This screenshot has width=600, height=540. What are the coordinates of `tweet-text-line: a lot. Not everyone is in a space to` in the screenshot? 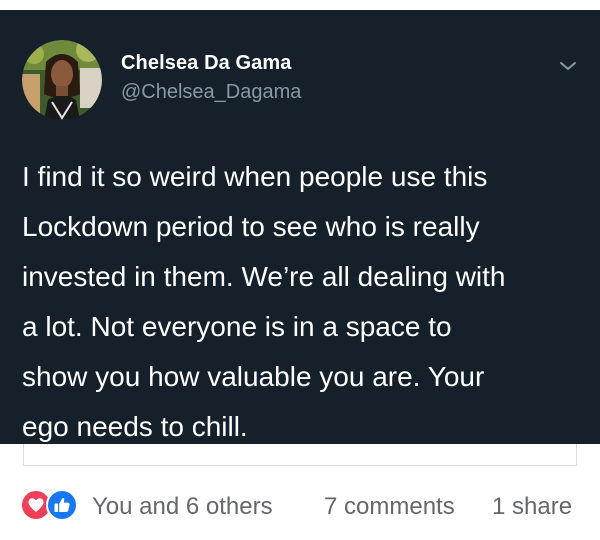 It's located at (237, 326).